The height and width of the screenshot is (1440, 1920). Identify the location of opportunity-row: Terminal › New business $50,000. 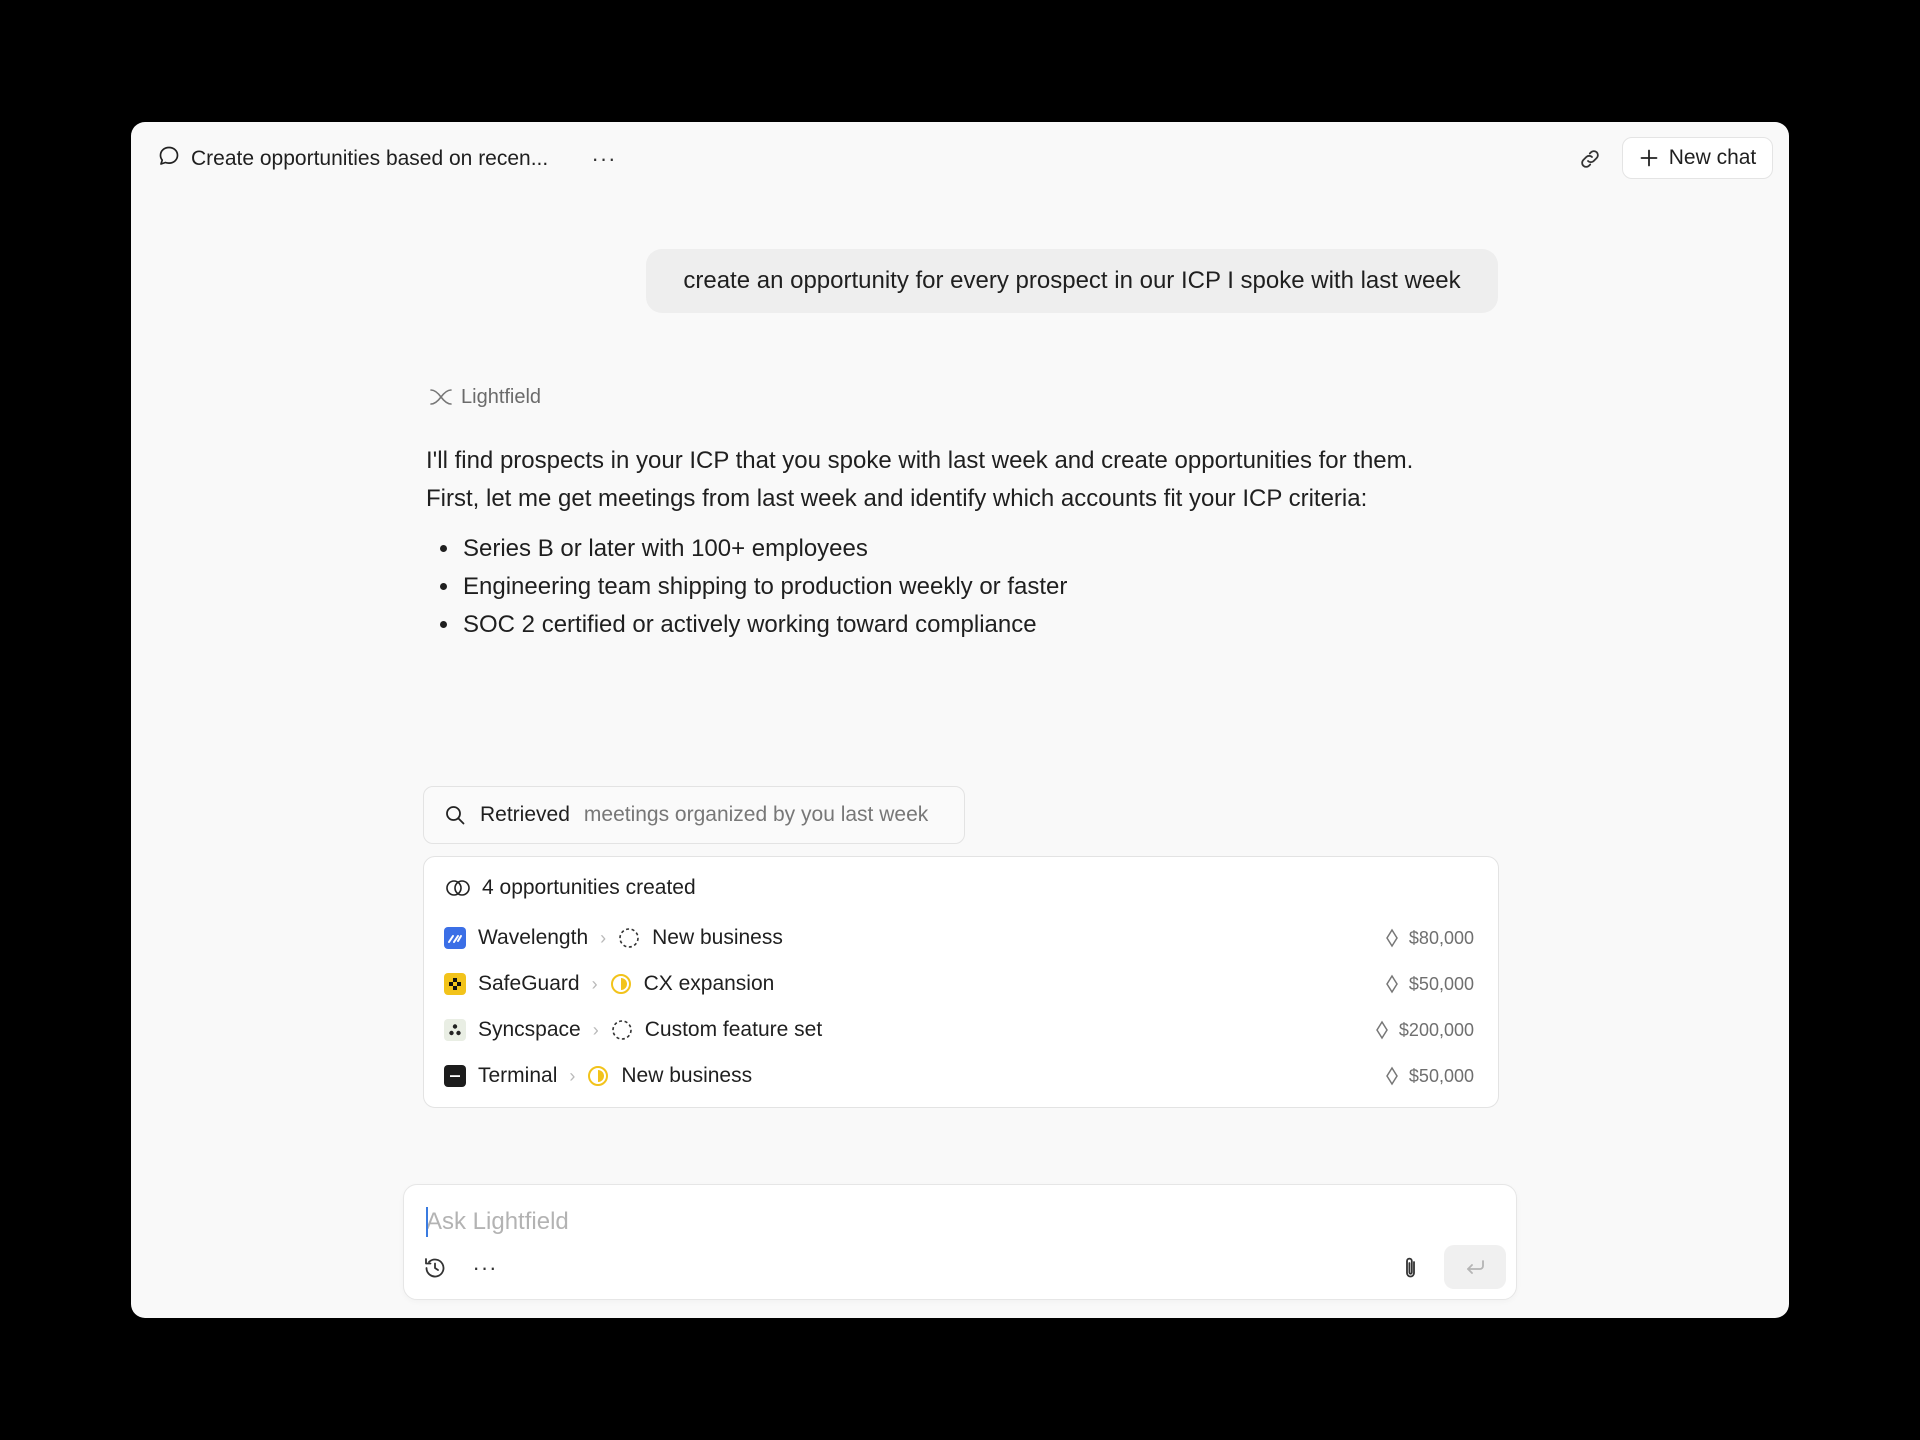
(959, 1076).